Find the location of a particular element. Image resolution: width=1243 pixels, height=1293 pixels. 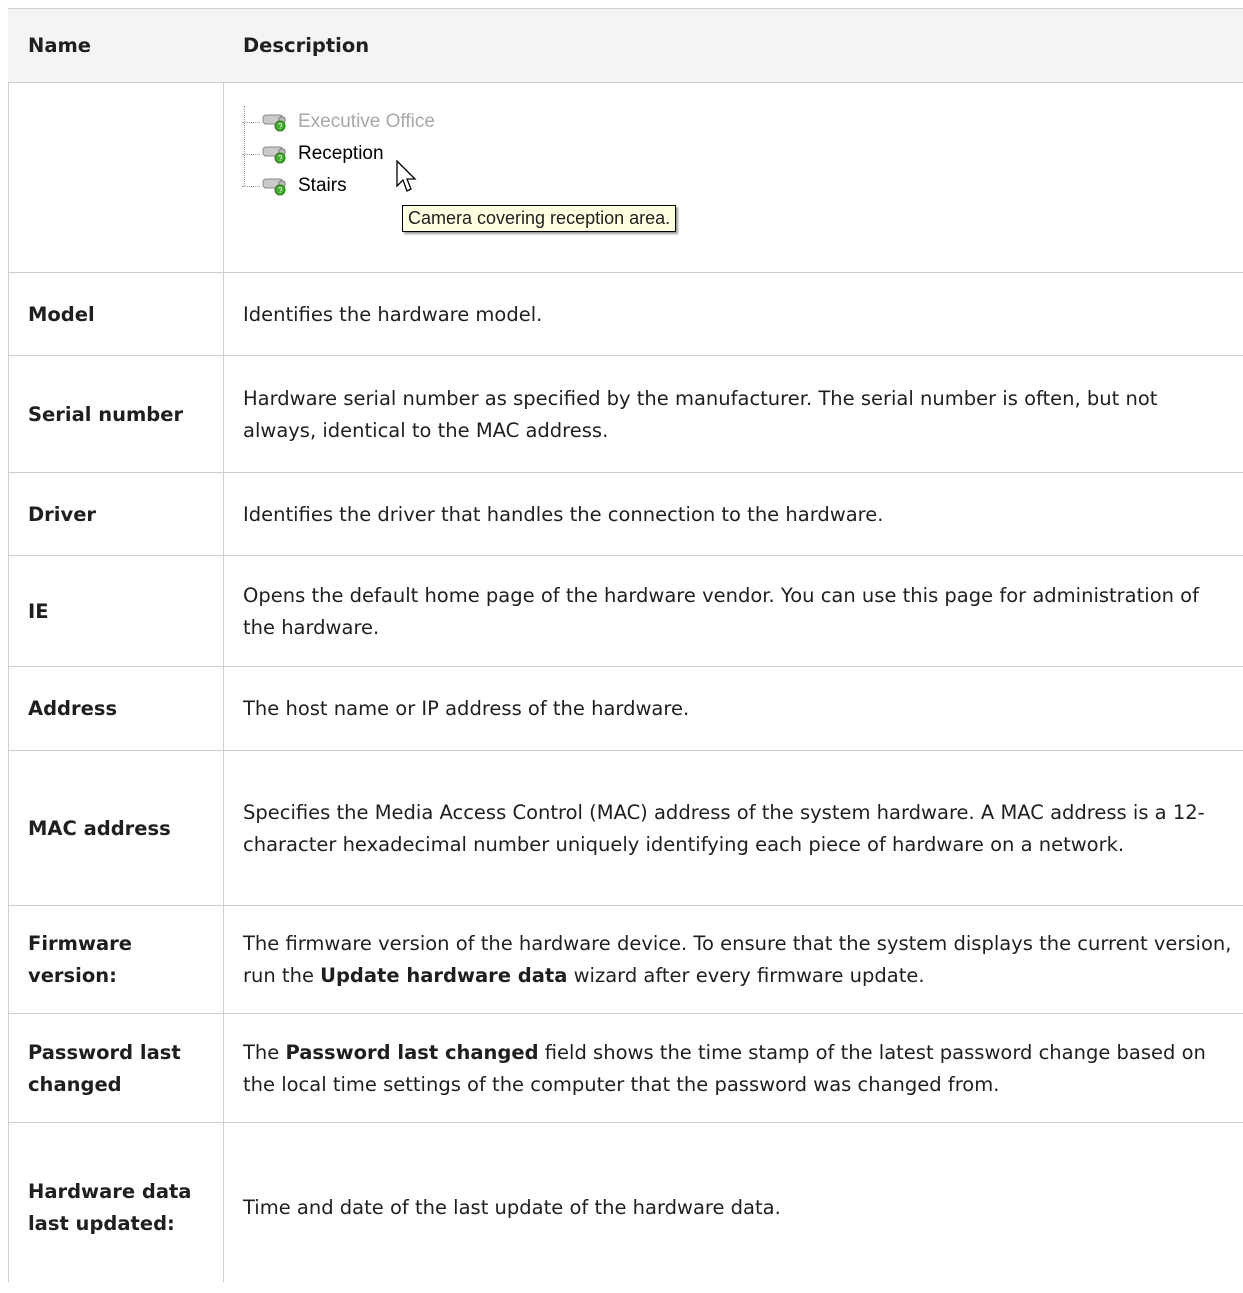

row-name: Address is located at coordinates (73, 708).